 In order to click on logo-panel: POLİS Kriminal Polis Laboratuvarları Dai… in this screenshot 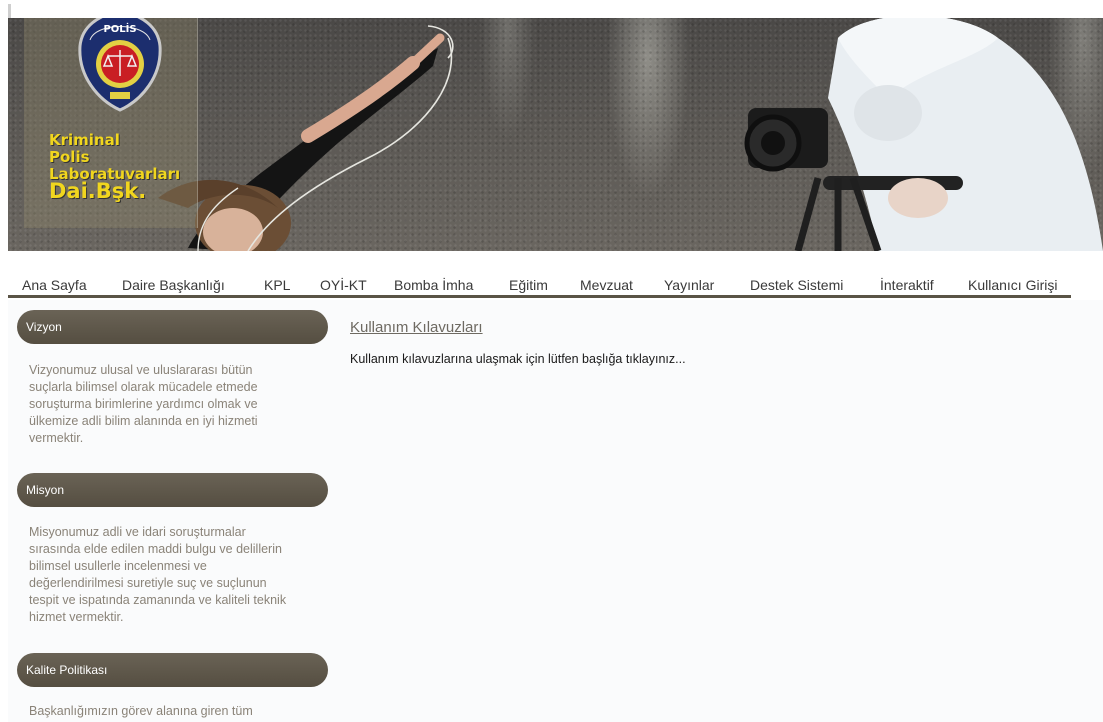, I will do `click(111, 123)`.